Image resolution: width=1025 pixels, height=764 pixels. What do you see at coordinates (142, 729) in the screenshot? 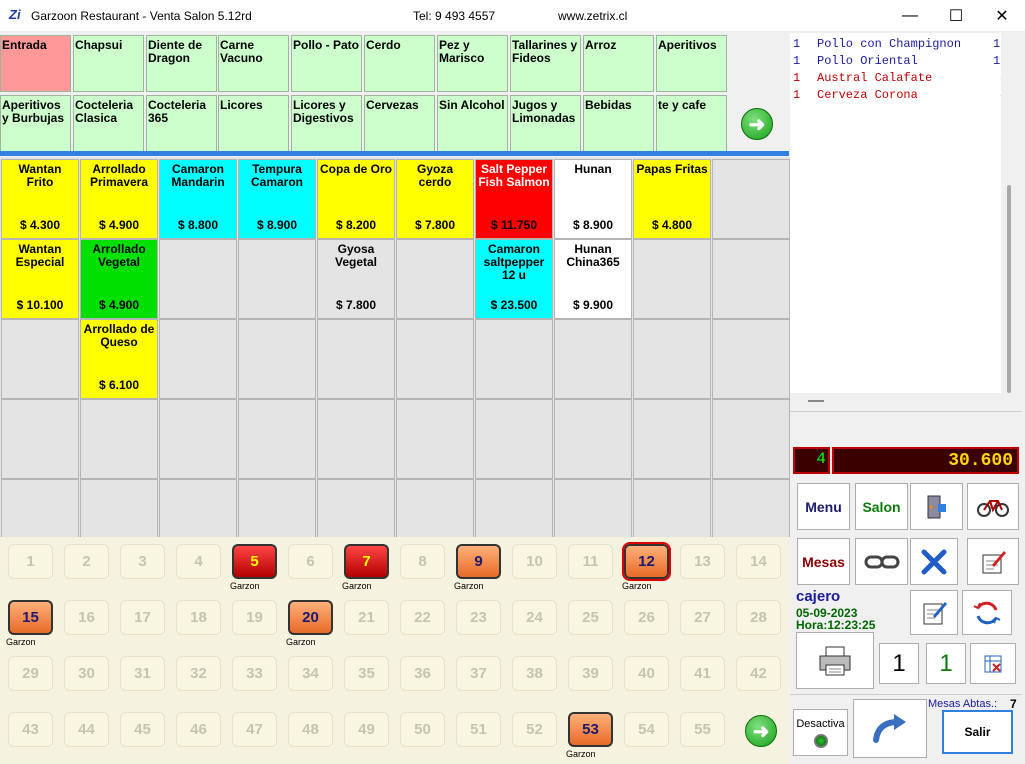
I see `table-button: 45` at bounding box center [142, 729].